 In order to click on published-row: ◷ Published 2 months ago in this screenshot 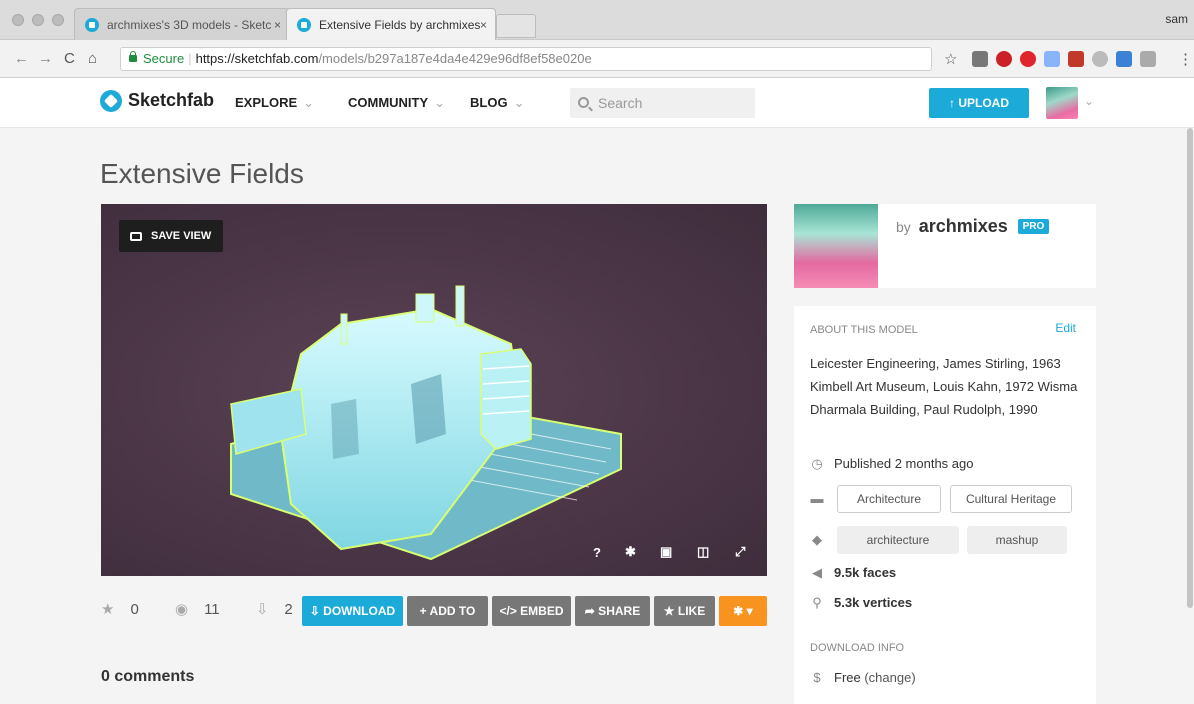, I will do `click(892, 463)`.